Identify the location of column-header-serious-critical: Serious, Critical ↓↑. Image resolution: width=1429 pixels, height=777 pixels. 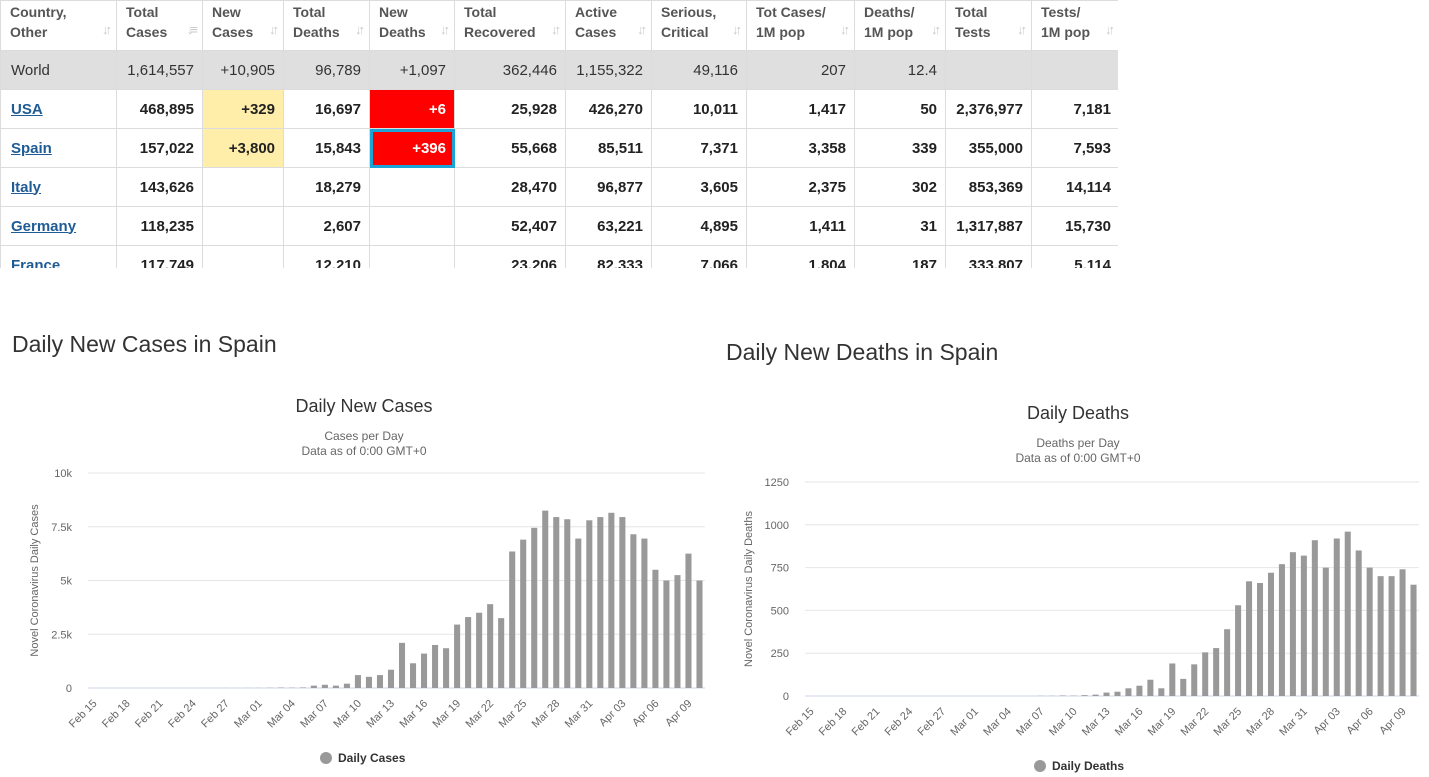
(699, 25).